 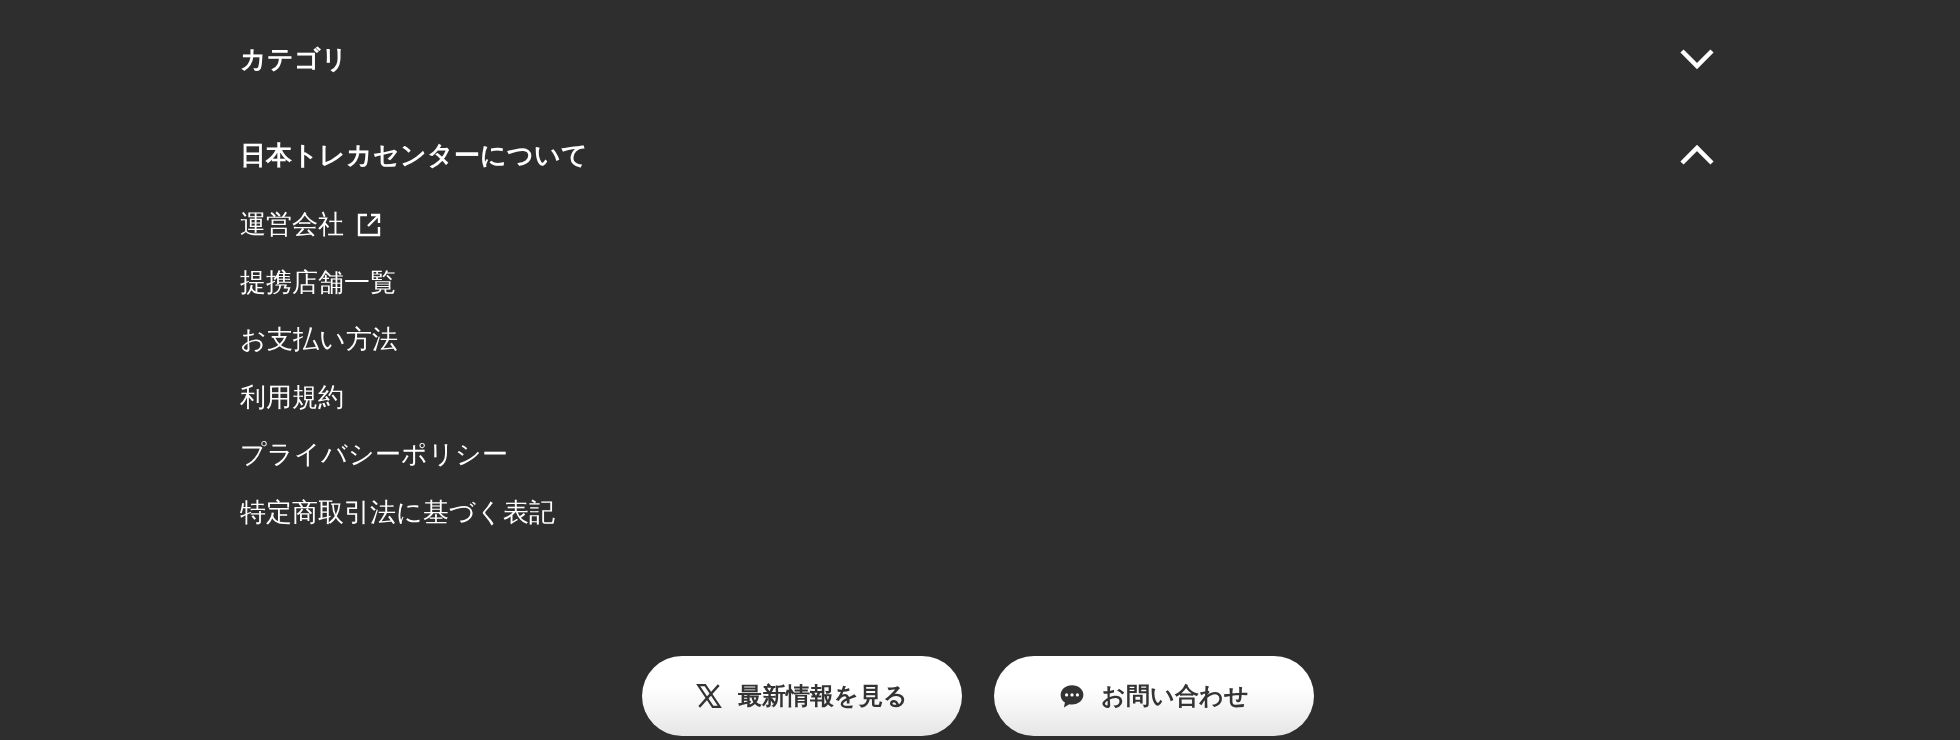 What do you see at coordinates (319, 340) in the screenshot?
I see `footer-link: お支払い方法` at bounding box center [319, 340].